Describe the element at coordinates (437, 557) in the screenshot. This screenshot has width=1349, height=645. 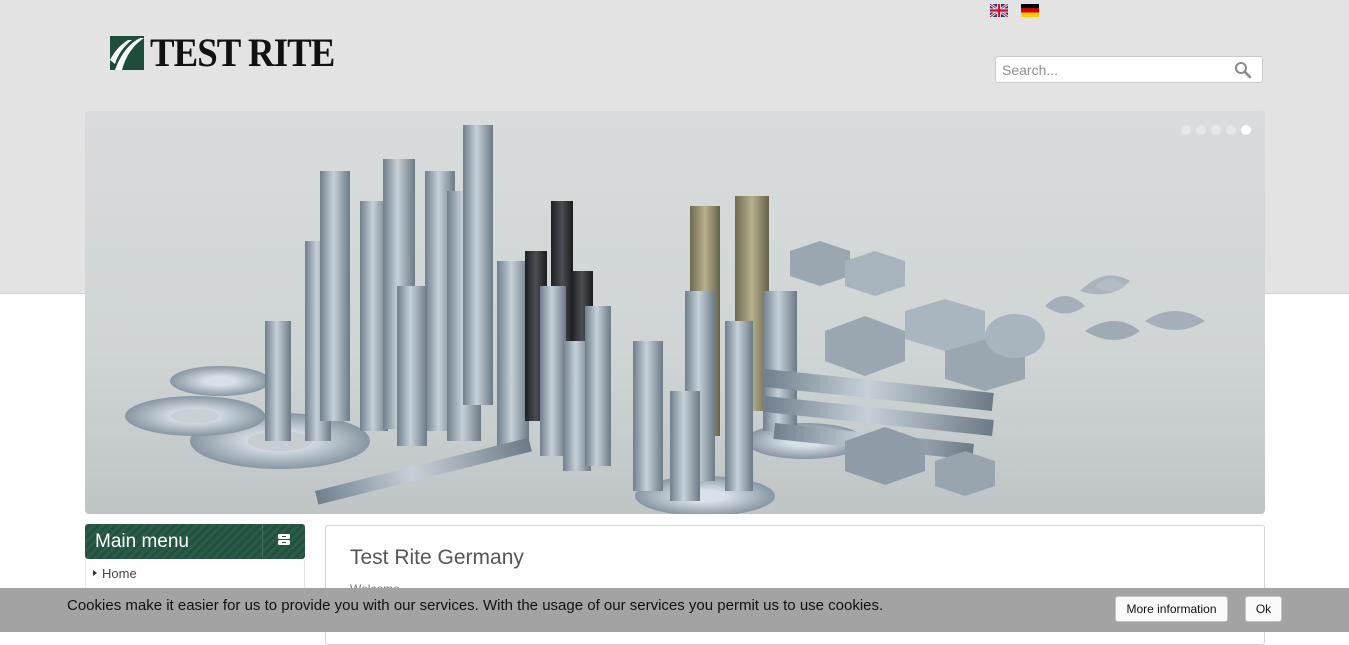
I see `page-title: Test Rite Germany` at that location.